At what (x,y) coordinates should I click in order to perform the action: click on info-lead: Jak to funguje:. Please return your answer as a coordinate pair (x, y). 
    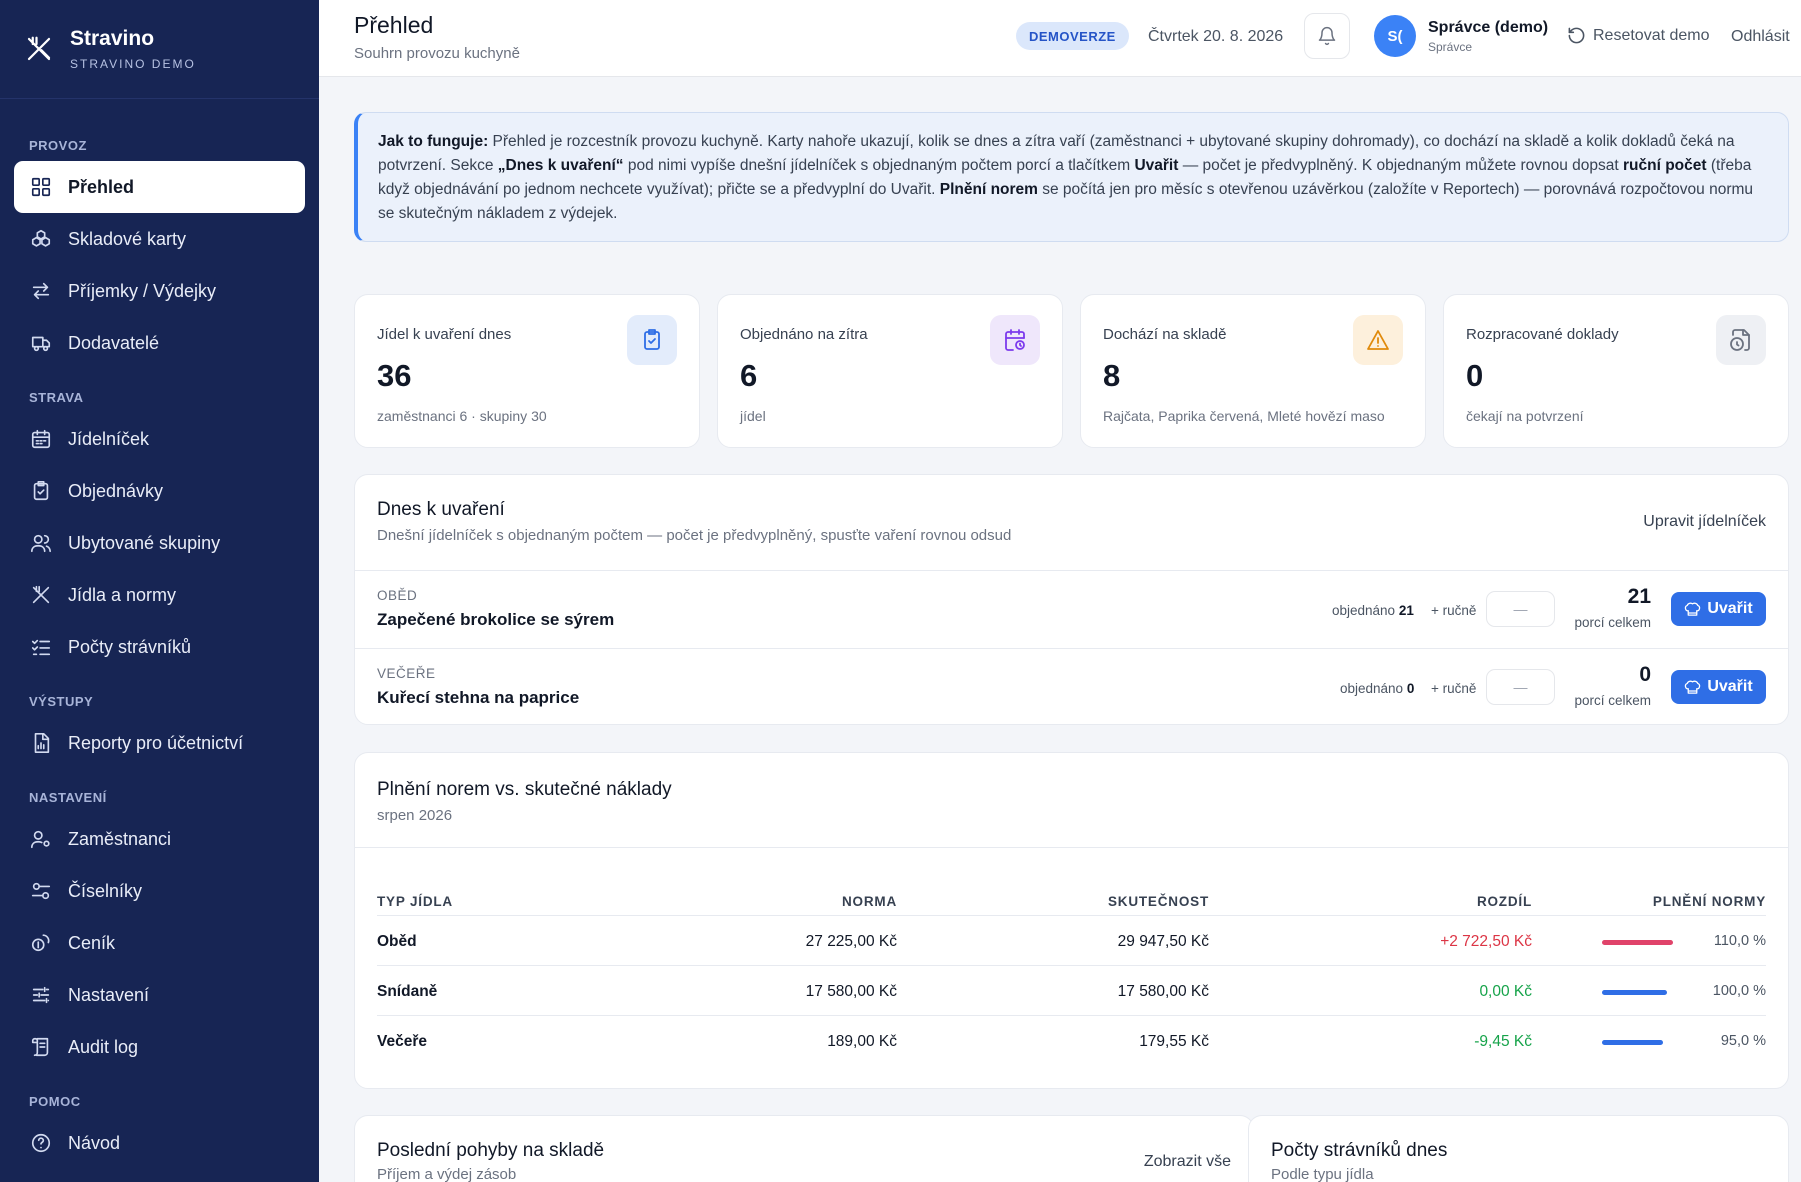
    Looking at the image, I should click on (433, 141).